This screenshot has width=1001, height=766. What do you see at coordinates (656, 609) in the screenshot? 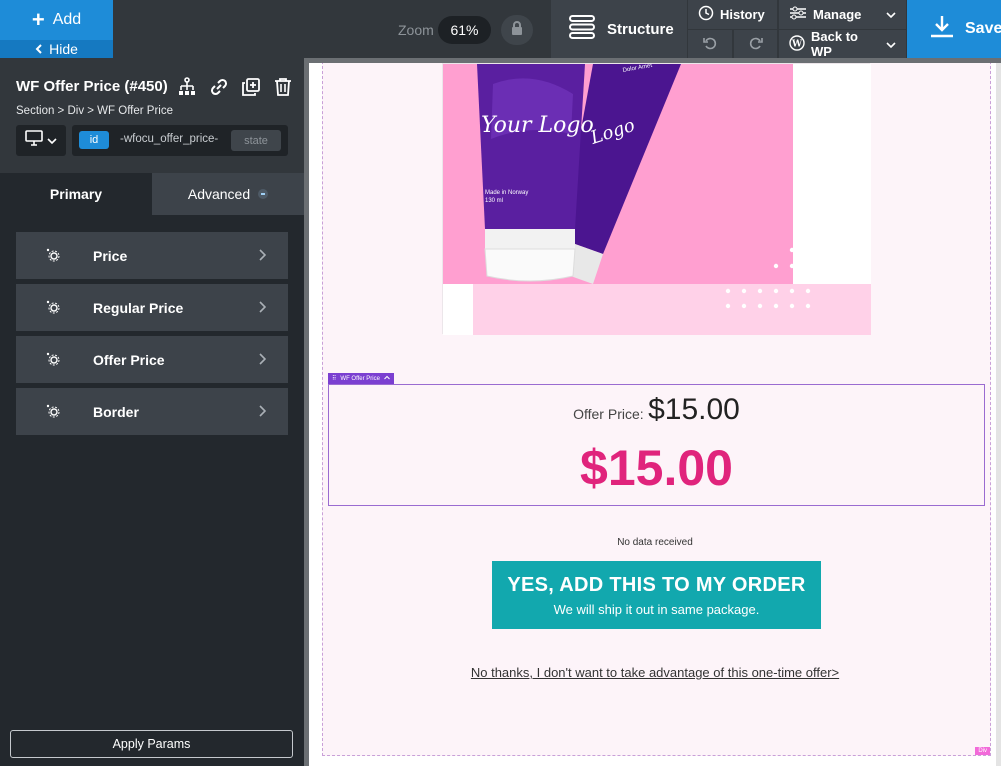
I see `accept-offer-subtitle: We will ship it out in same package.` at bounding box center [656, 609].